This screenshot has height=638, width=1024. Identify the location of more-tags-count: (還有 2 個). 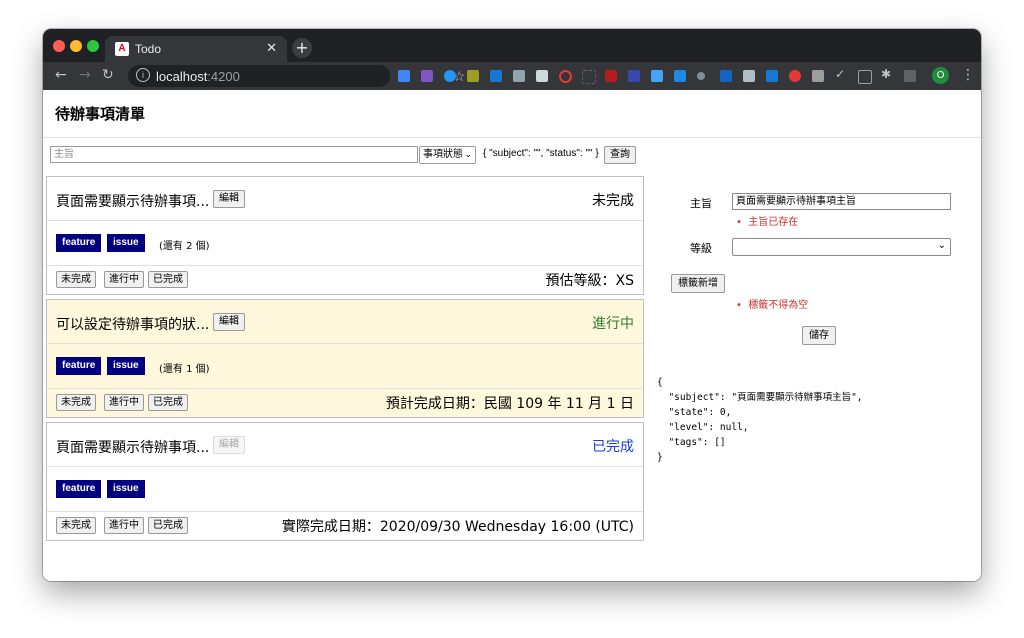
(184, 246).